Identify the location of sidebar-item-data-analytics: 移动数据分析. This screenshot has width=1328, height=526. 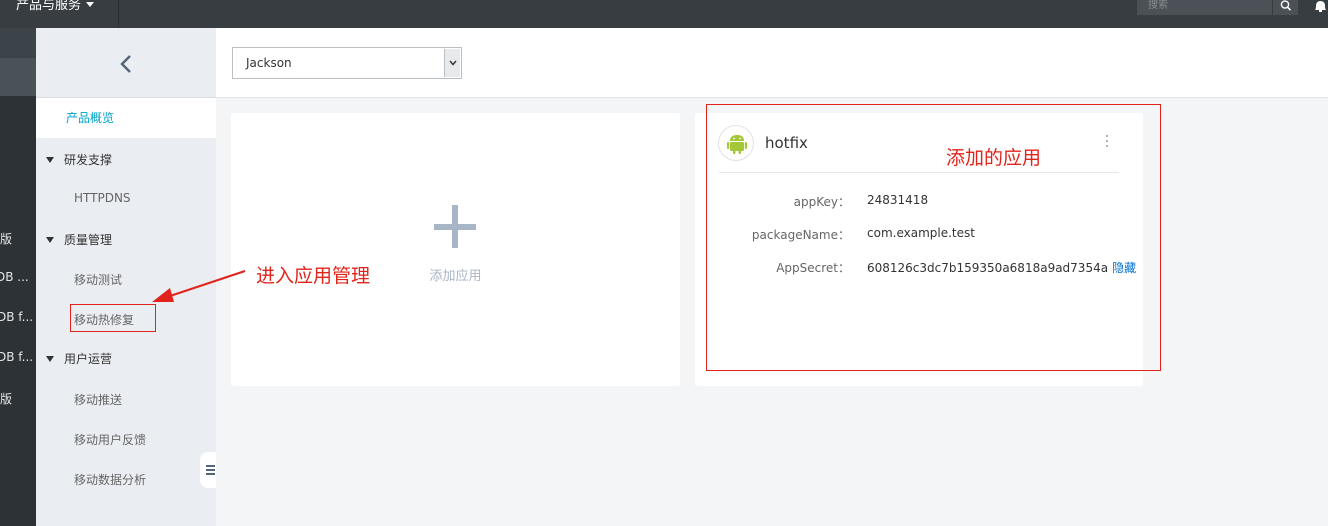
(110, 479).